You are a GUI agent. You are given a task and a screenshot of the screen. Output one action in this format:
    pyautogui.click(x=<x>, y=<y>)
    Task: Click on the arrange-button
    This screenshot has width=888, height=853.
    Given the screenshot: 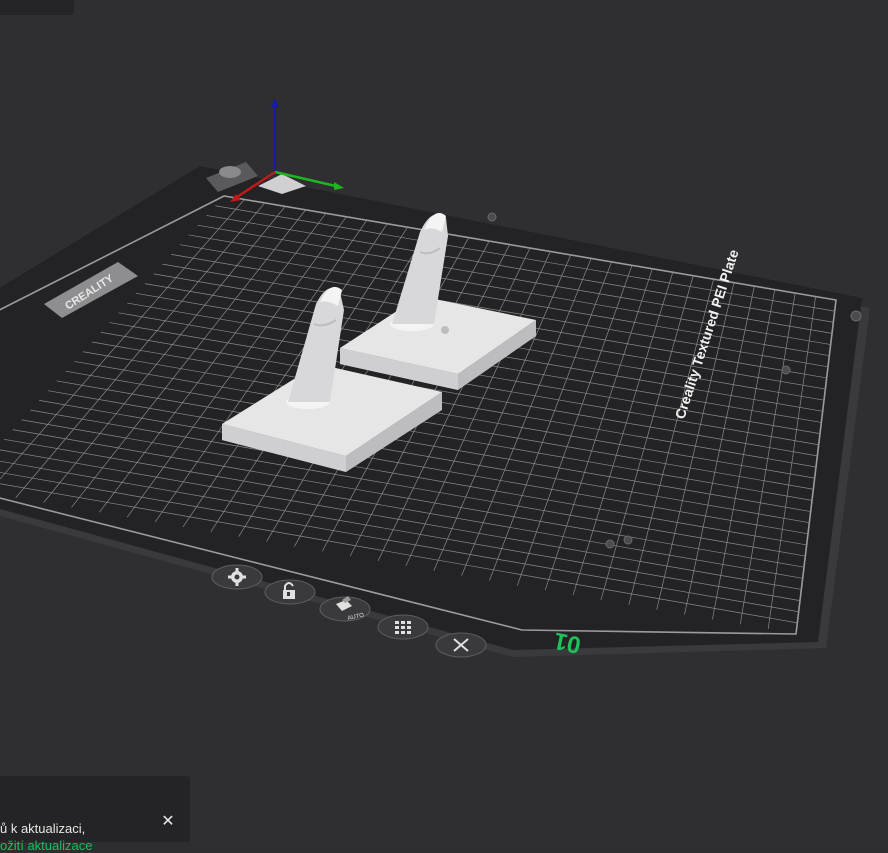 What is the action you would take?
    pyautogui.click(x=403, y=627)
    